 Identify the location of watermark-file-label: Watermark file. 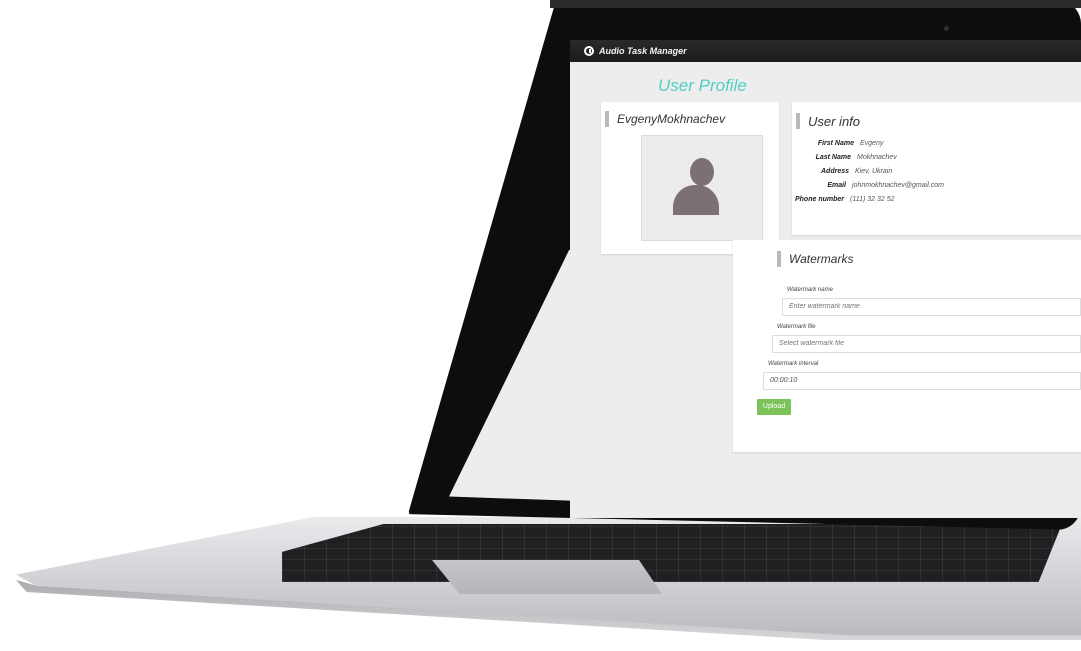
(796, 327).